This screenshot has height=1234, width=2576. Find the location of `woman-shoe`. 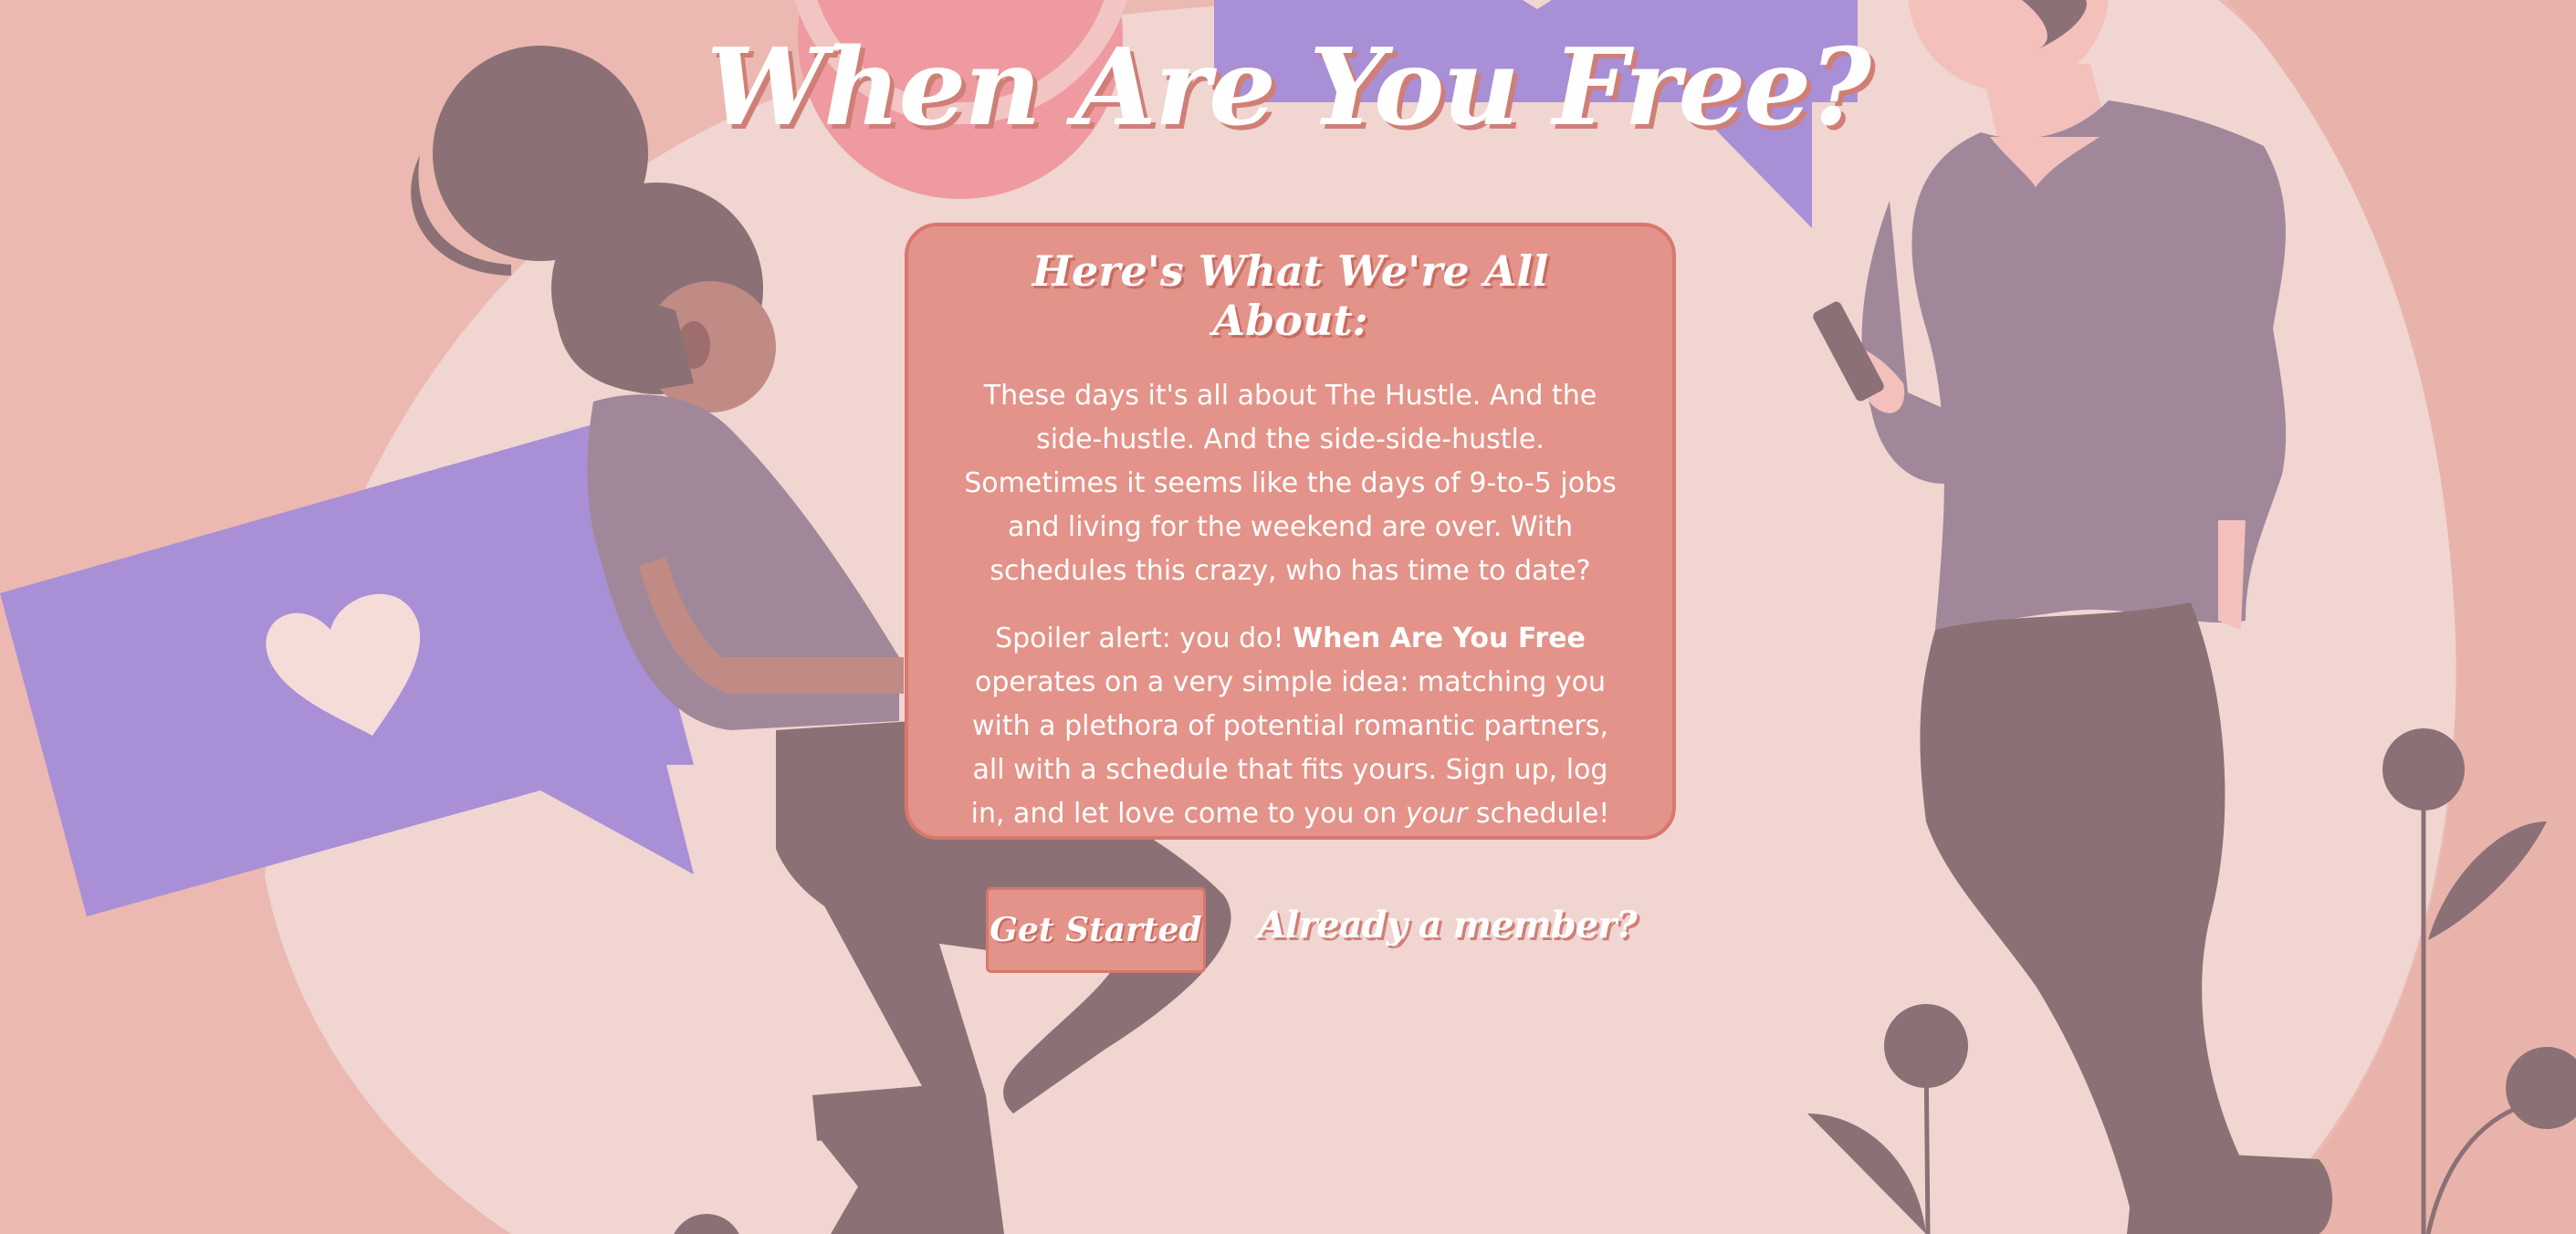

woman-shoe is located at coordinates (871, 1113).